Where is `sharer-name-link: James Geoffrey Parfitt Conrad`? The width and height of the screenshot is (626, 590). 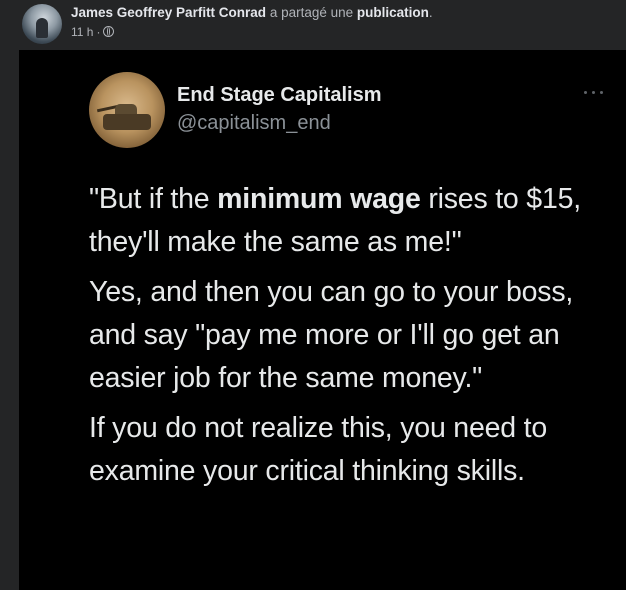 sharer-name-link: James Geoffrey Parfitt Conrad is located at coordinates (168, 12).